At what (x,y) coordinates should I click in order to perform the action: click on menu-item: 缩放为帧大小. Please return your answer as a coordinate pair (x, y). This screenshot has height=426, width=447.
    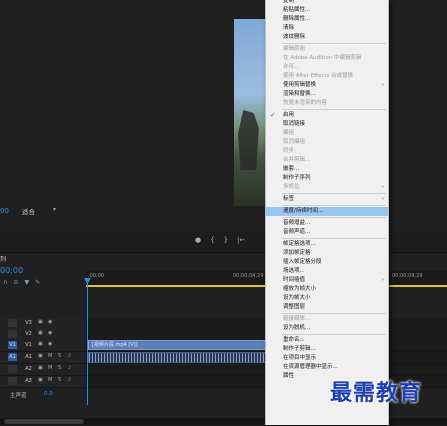
    Looking at the image, I should click on (327, 289).